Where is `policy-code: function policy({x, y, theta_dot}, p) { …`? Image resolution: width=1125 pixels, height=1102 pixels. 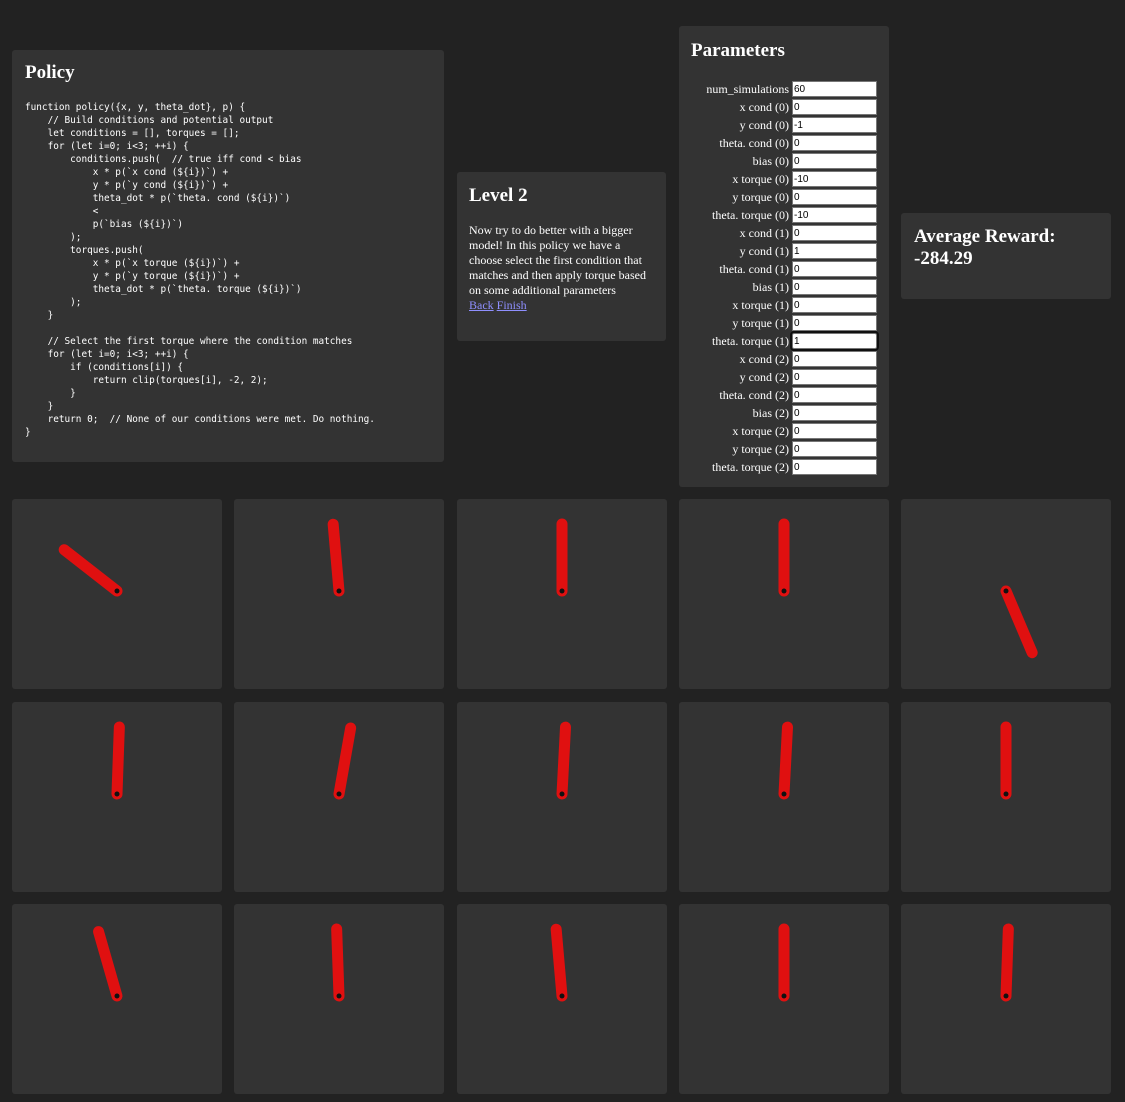
policy-code: function policy({x, y, theta_dot}, p) { … is located at coordinates (200, 270).